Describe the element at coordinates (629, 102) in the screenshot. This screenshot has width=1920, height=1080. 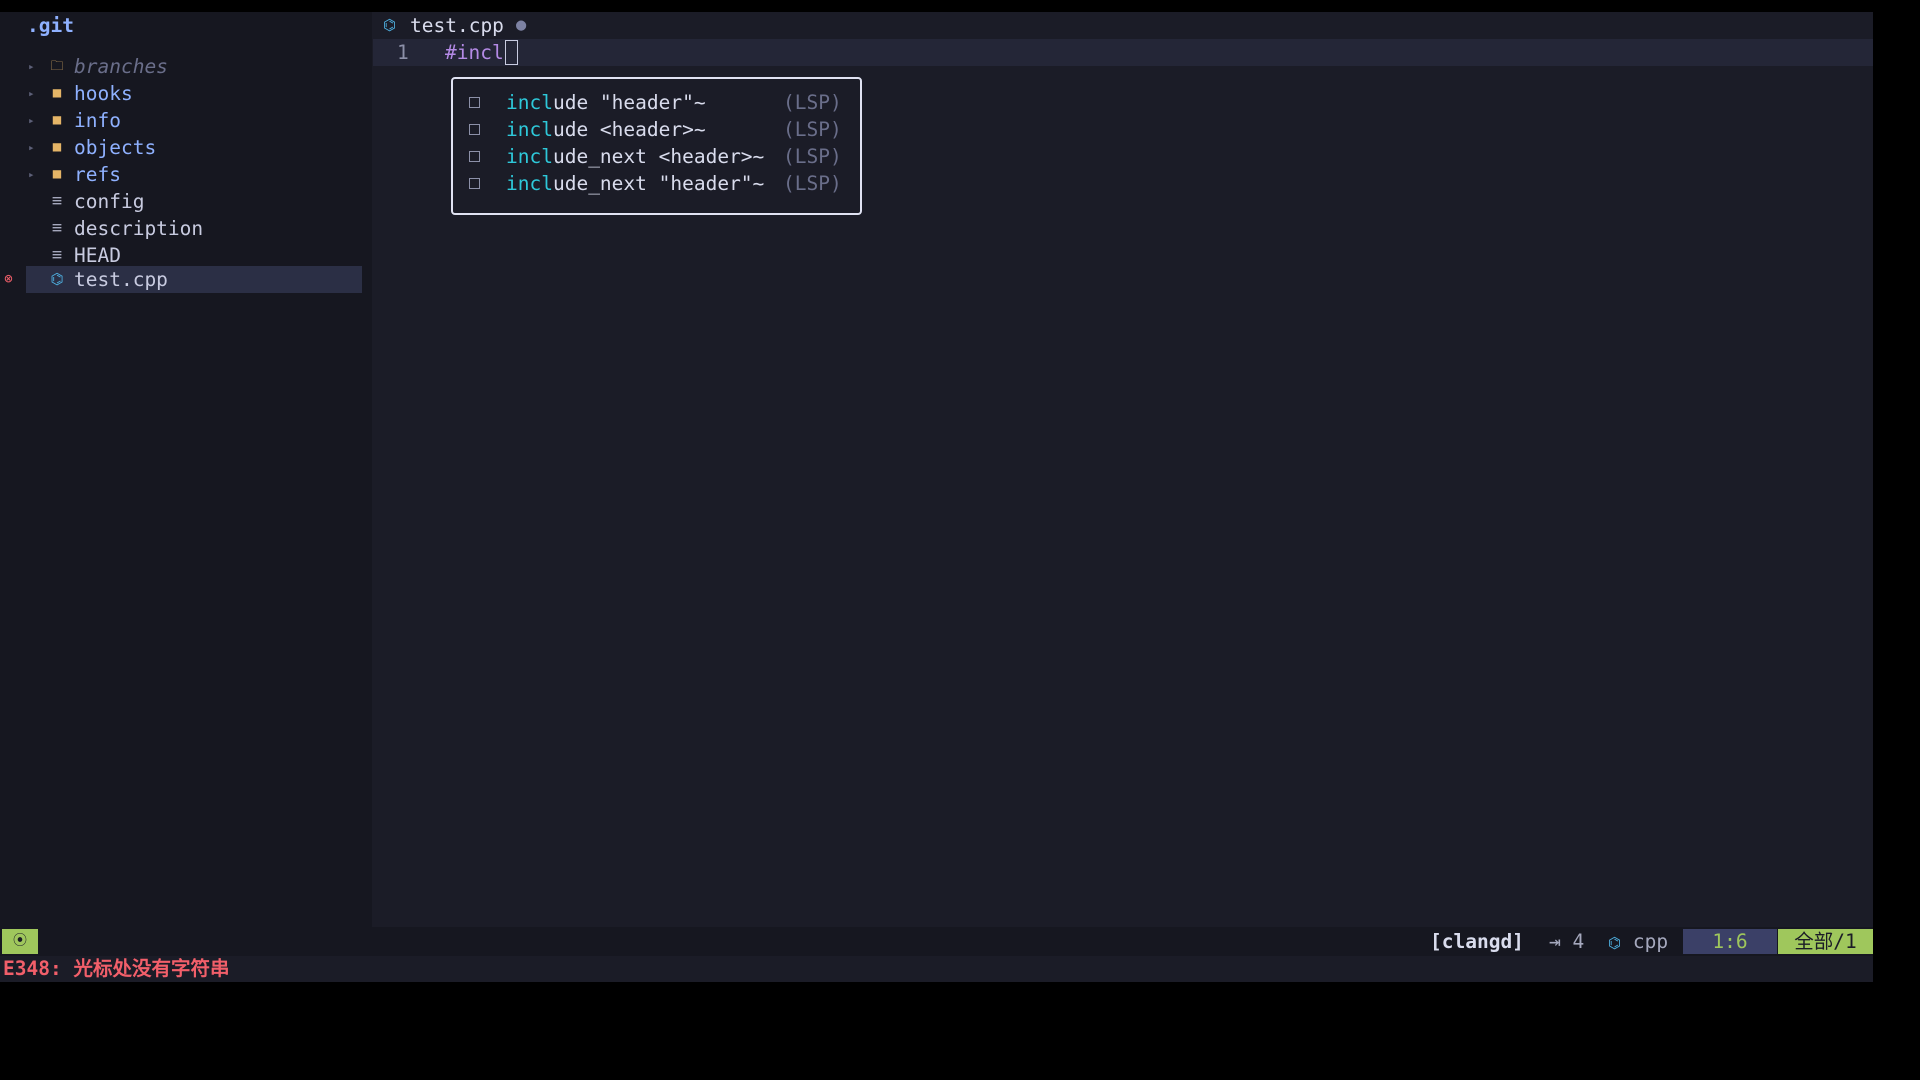
I see `completion-rest: ude "header"~` at that location.